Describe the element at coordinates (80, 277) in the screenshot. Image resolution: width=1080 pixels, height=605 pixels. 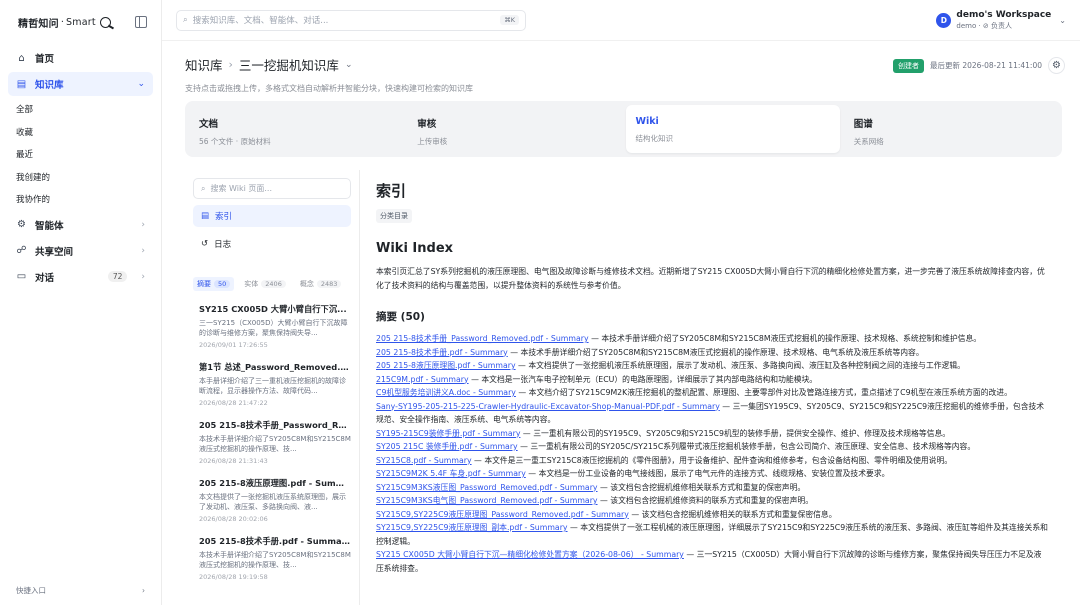
I see `sidebar-item-chat: ▭ 对话 72 ›` at that location.